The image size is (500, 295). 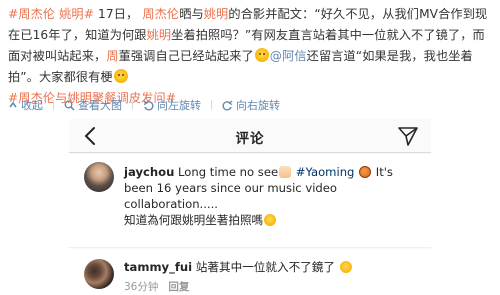 I want to click on comments-title: 评论, so click(x=250, y=139).